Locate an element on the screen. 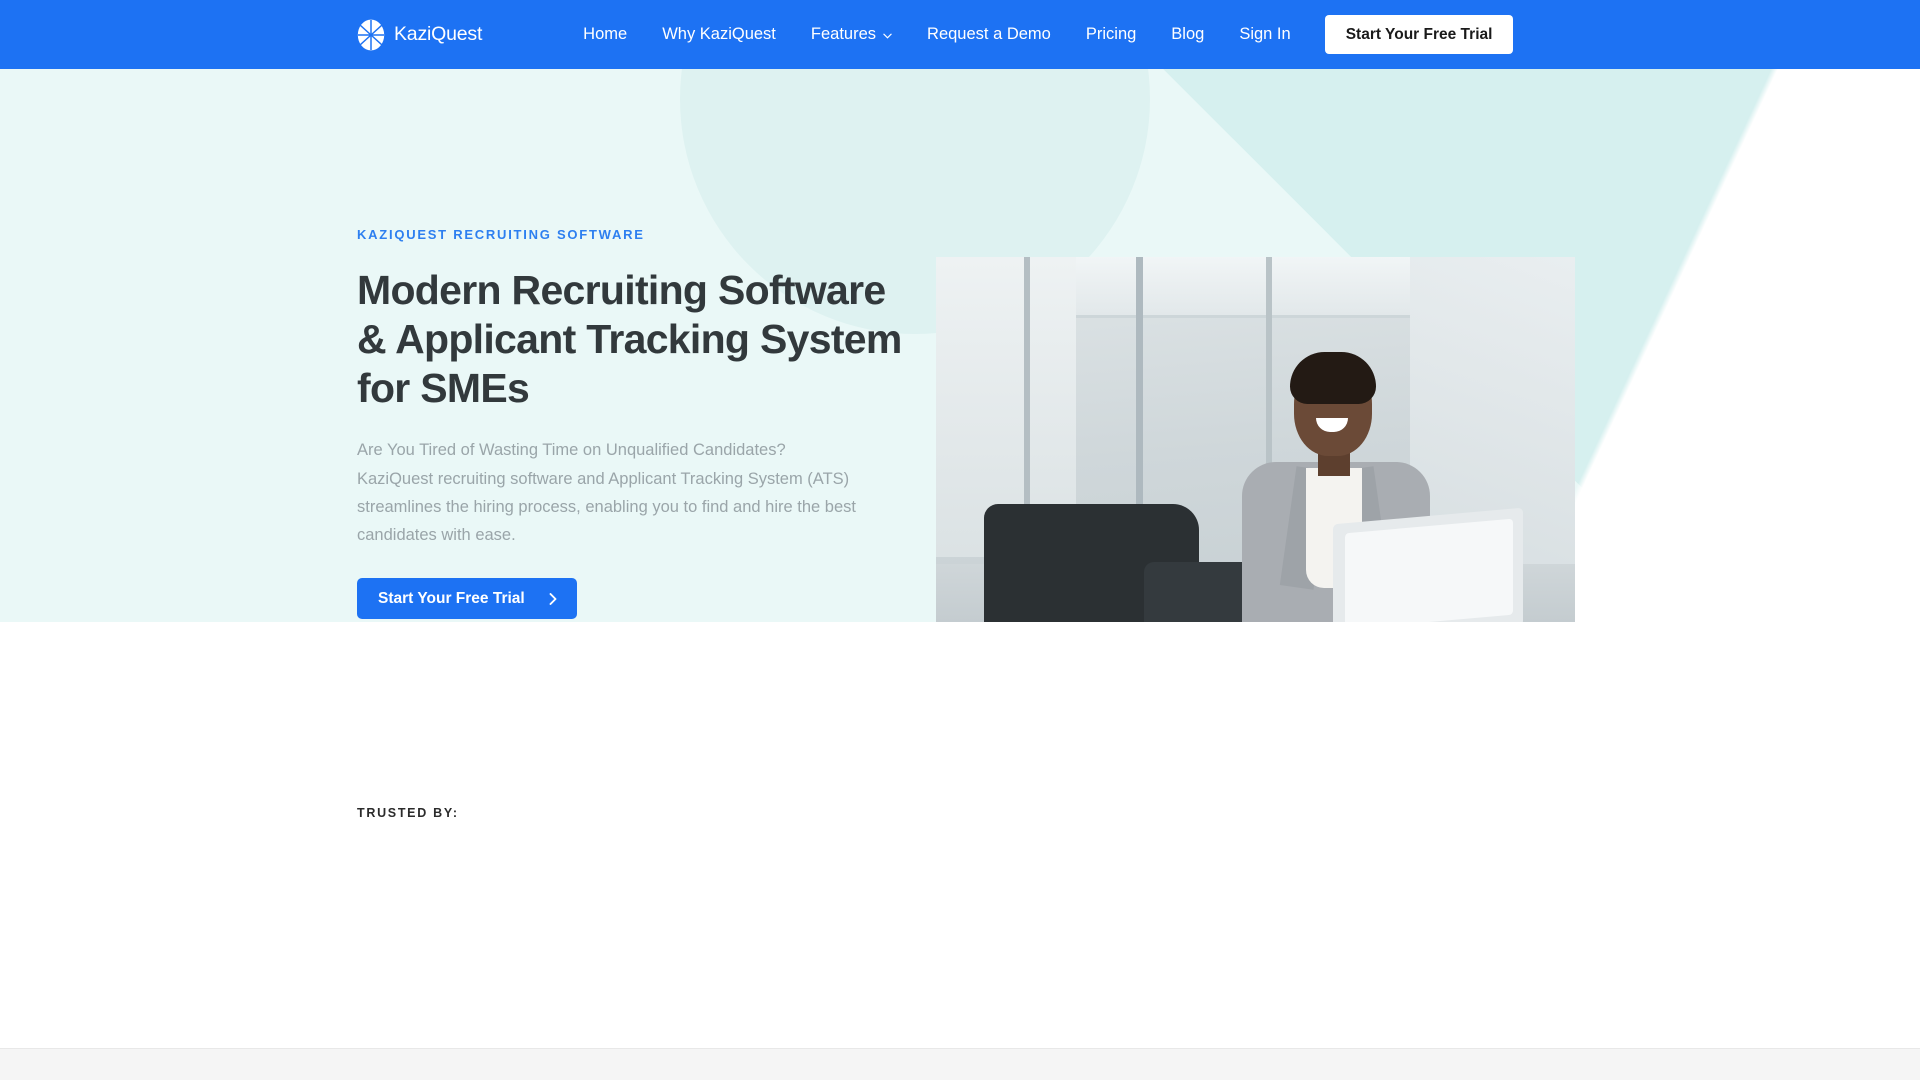  nav-item-sign-in: Sign In is located at coordinates (1264, 34).